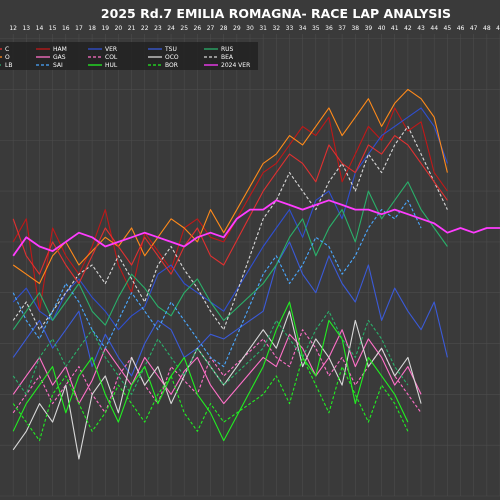  What do you see at coordinates (224, 28) in the screenshot?
I see `x-tick-label: 28` at bounding box center [224, 28].